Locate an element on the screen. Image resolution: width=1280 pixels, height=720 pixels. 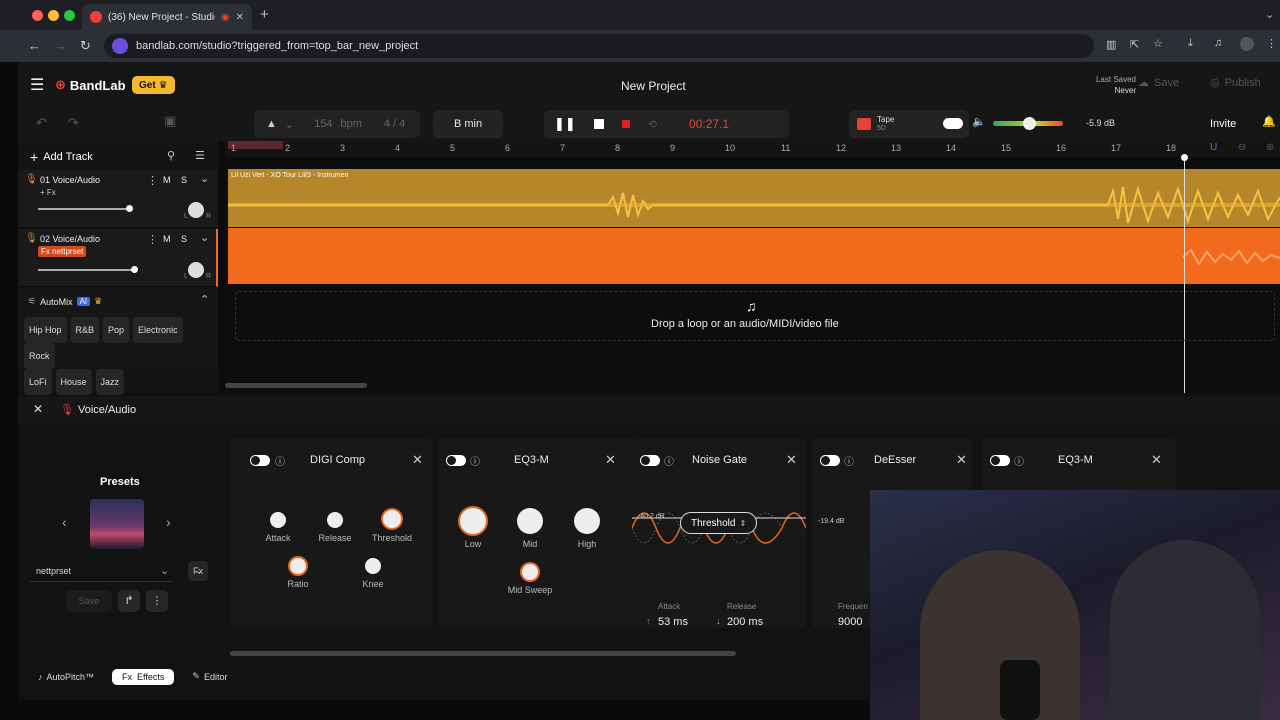
track-settings-icon: ☰ is located at coordinates (200, 155).